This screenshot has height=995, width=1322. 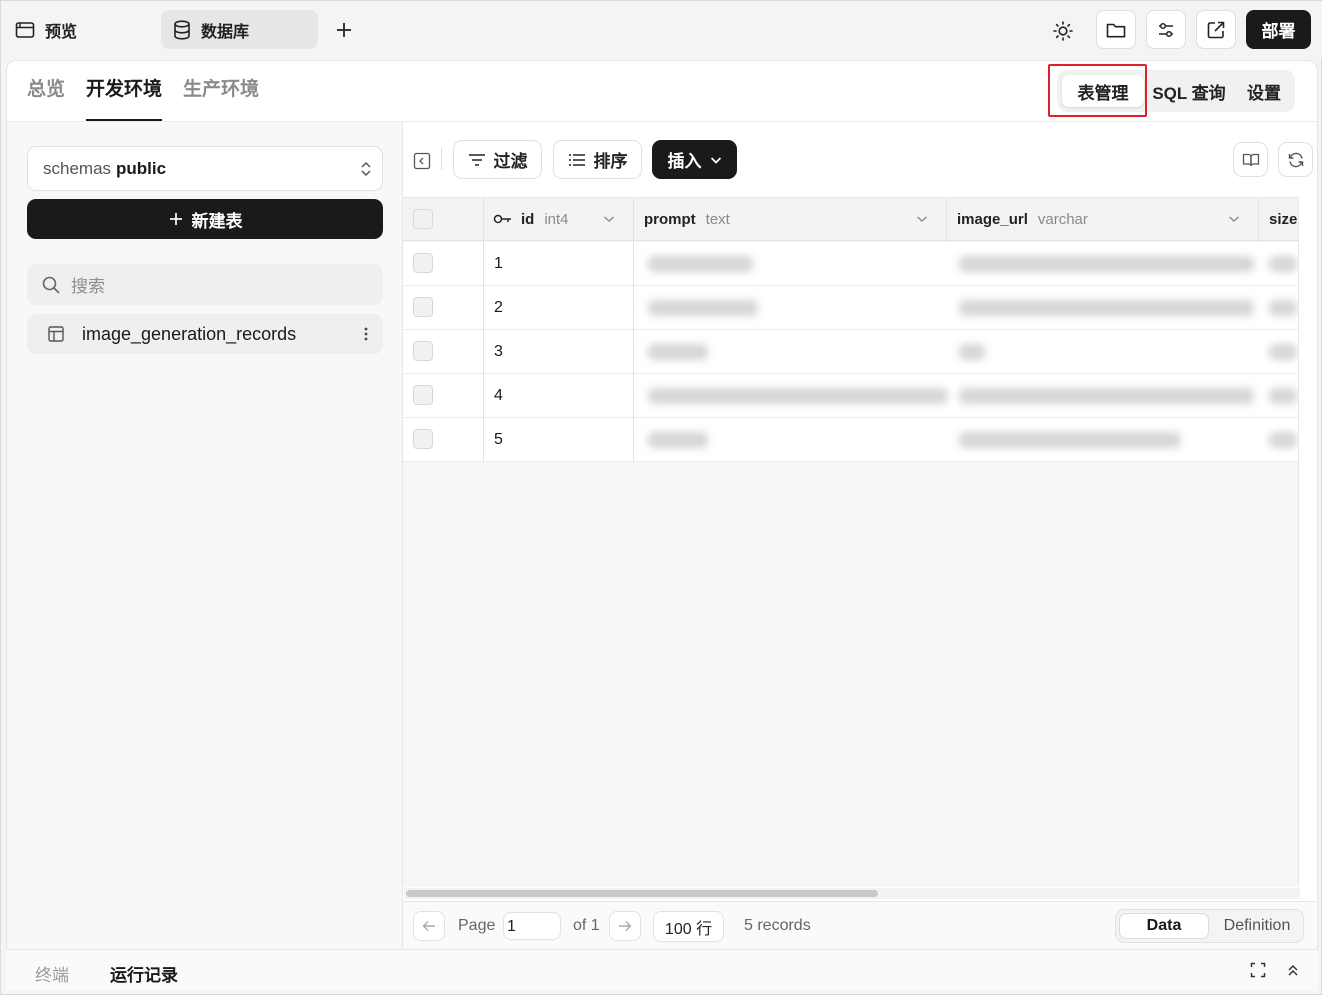 What do you see at coordinates (1189, 91) in the screenshot?
I see `tab-sql-query: SQL 查询` at bounding box center [1189, 91].